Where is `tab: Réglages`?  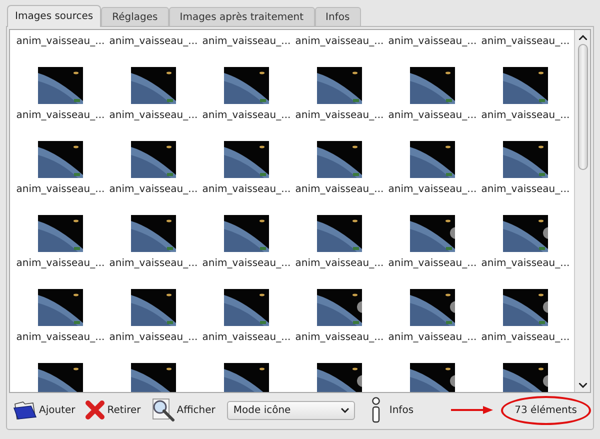
tab: Réglages is located at coordinates (135, 16).